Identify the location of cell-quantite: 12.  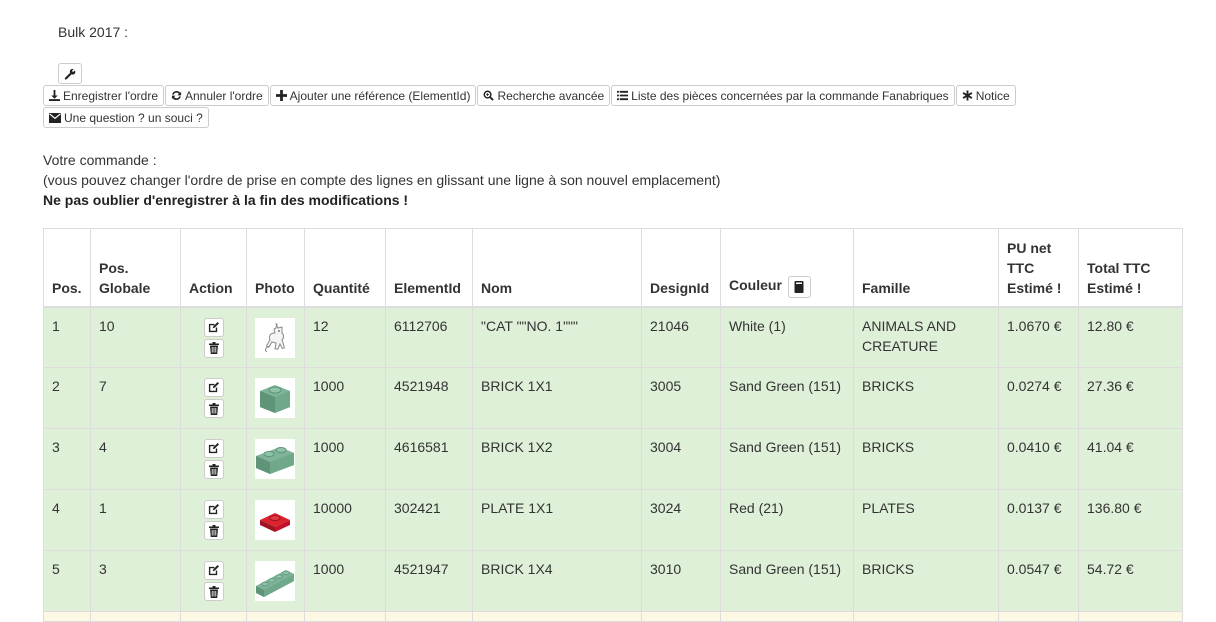
(345, 337).